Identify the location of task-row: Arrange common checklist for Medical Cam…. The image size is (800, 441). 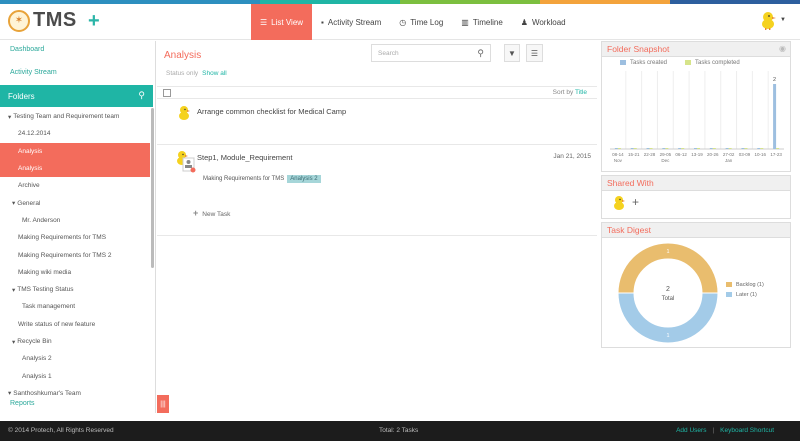
(377, 122).